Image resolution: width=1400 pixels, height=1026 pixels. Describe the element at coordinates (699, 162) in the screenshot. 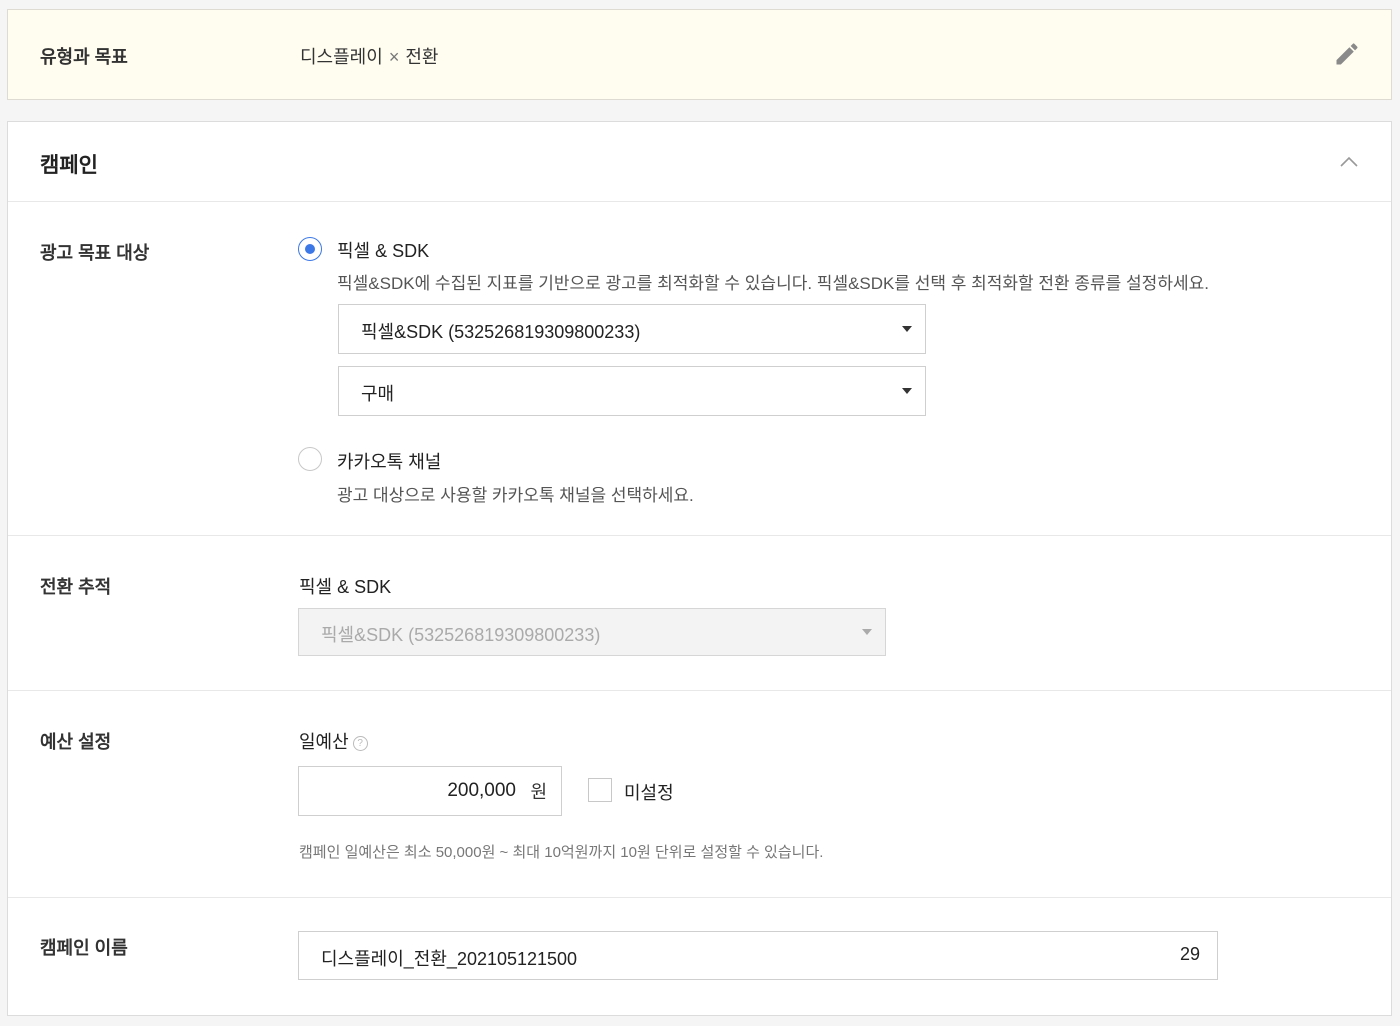

I see `campaign-panel-header: 캠페인` at that location.